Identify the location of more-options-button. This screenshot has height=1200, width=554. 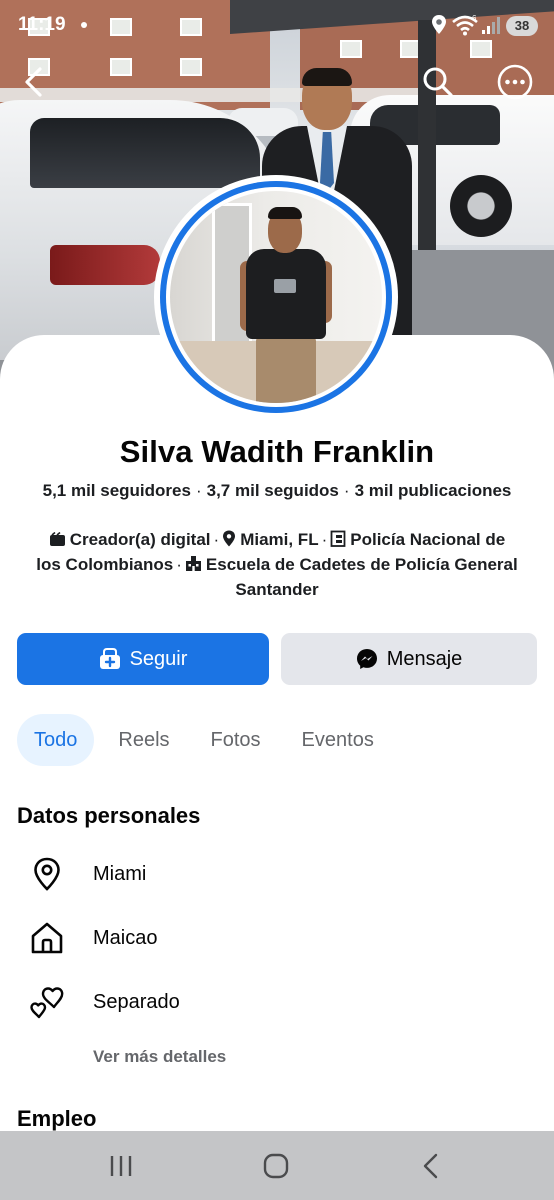
(515, 82).